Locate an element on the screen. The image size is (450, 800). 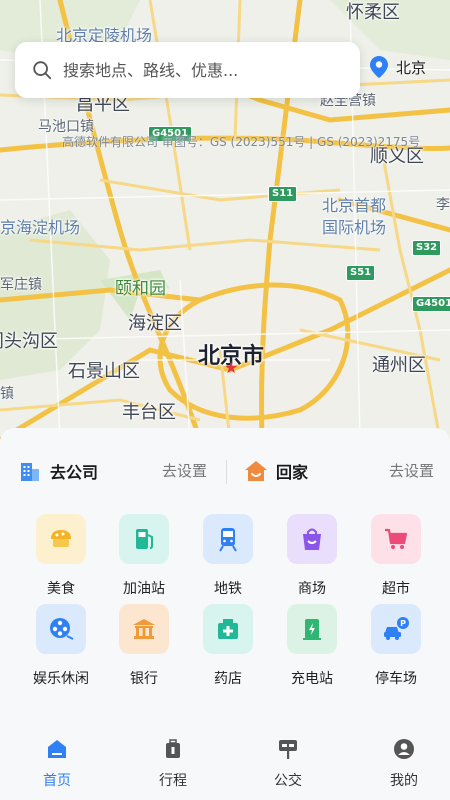
category-entertainment: 娱乐休闲 is located at coordinates (61, 646).